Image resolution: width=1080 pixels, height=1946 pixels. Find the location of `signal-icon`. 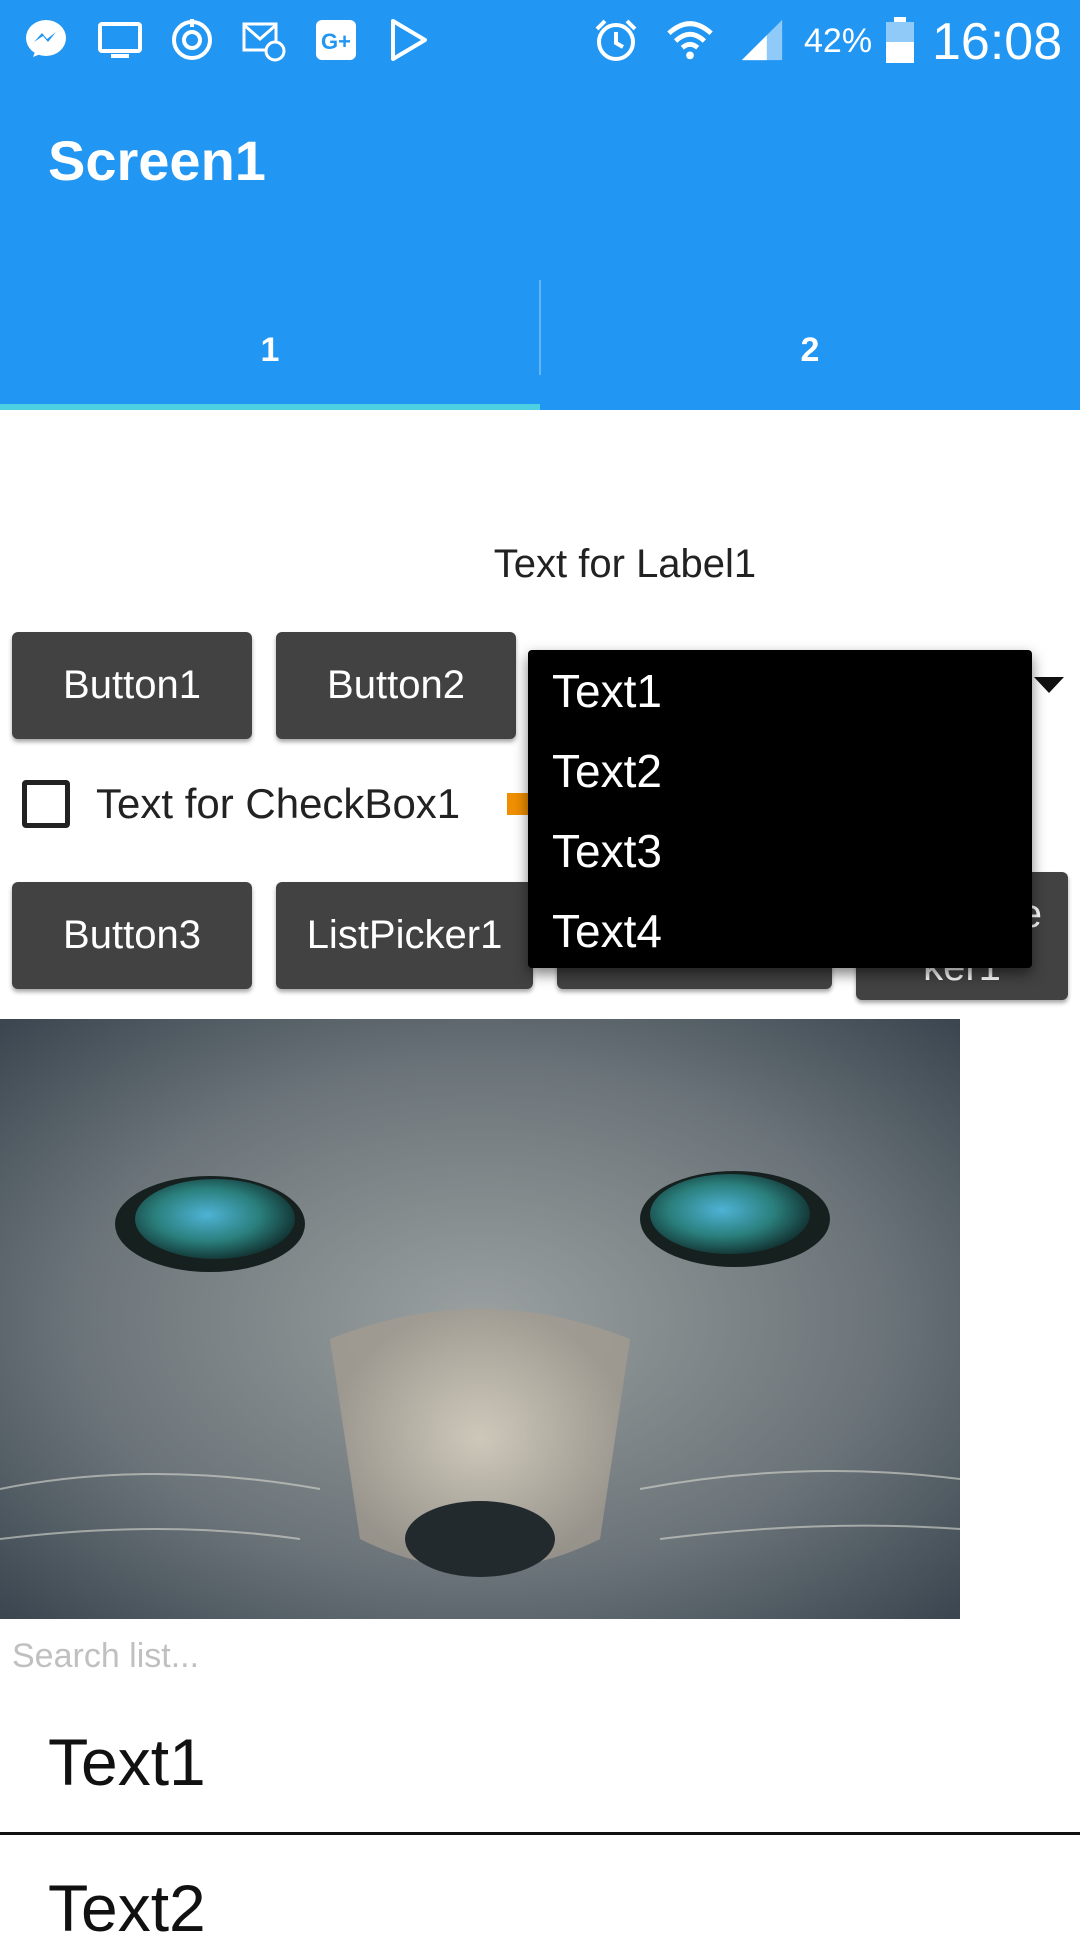

signal-icon is located at coordinates (762, 40).